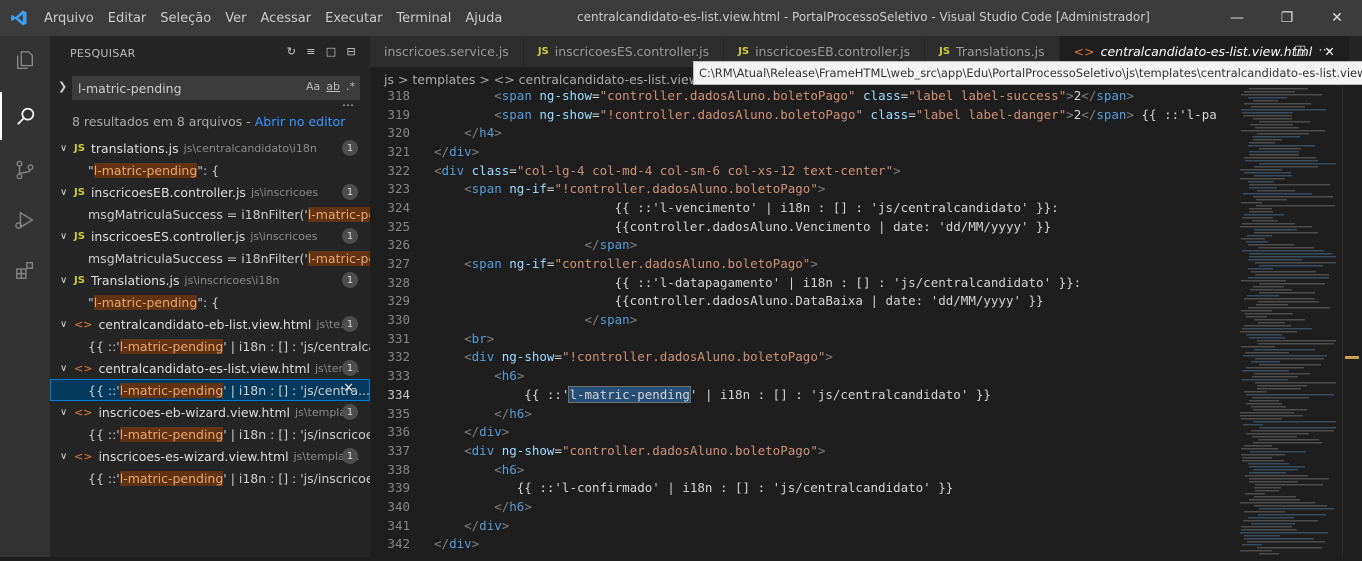  What do you see at coordinates (19, 18) in the screenshot?
I see `vscode-logo-icon` at bounding box center [19, 18].